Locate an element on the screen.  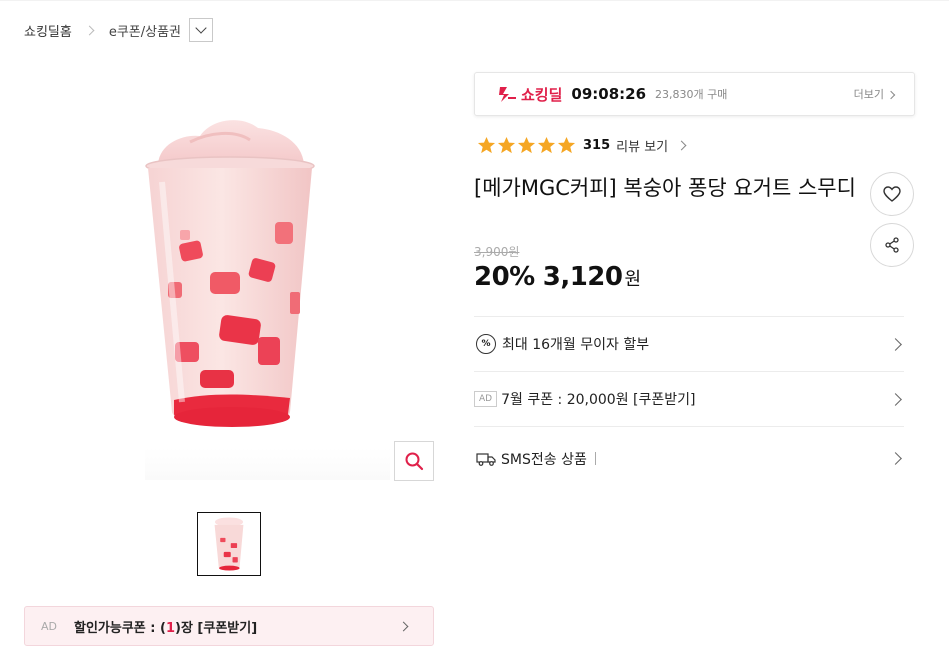
deal-buyer-count: 23,830개 구매 is located at coordinates (691, 94).